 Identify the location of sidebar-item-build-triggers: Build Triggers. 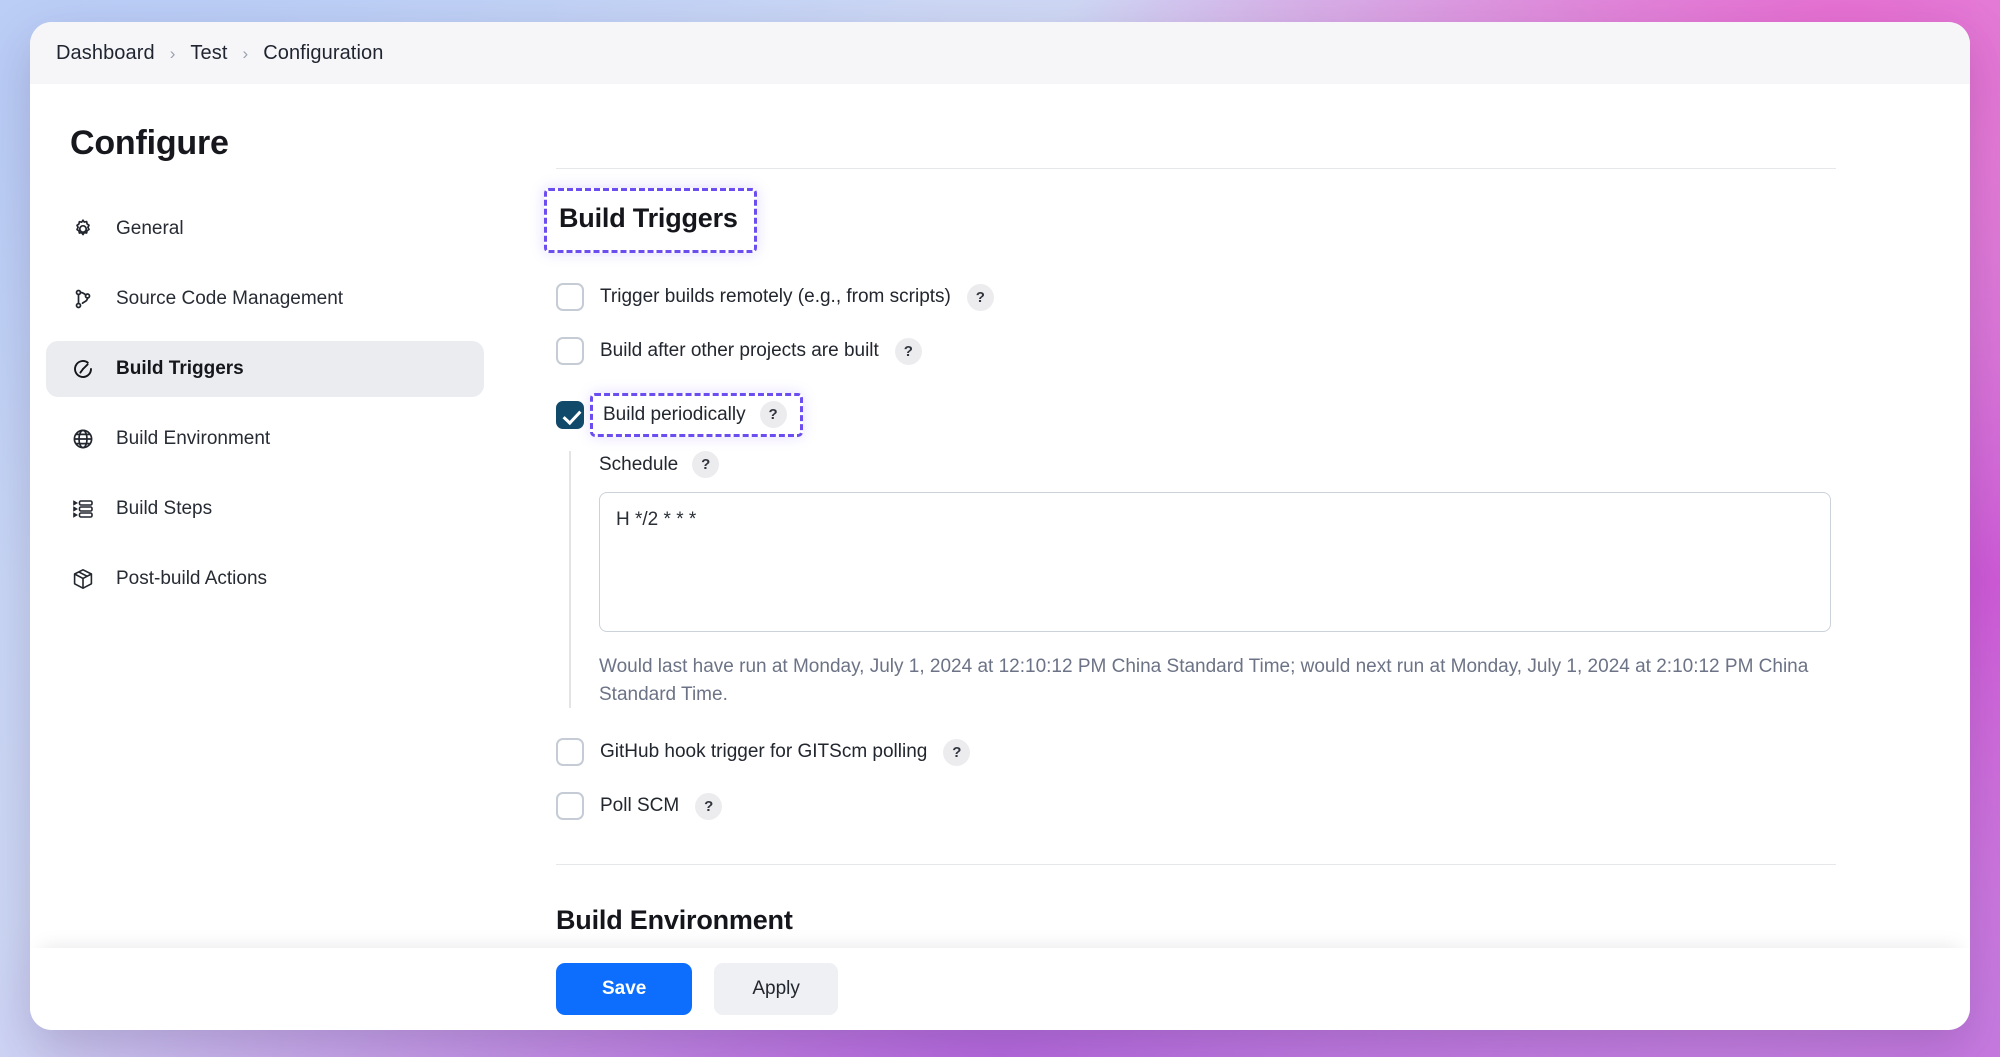
(265, 369).